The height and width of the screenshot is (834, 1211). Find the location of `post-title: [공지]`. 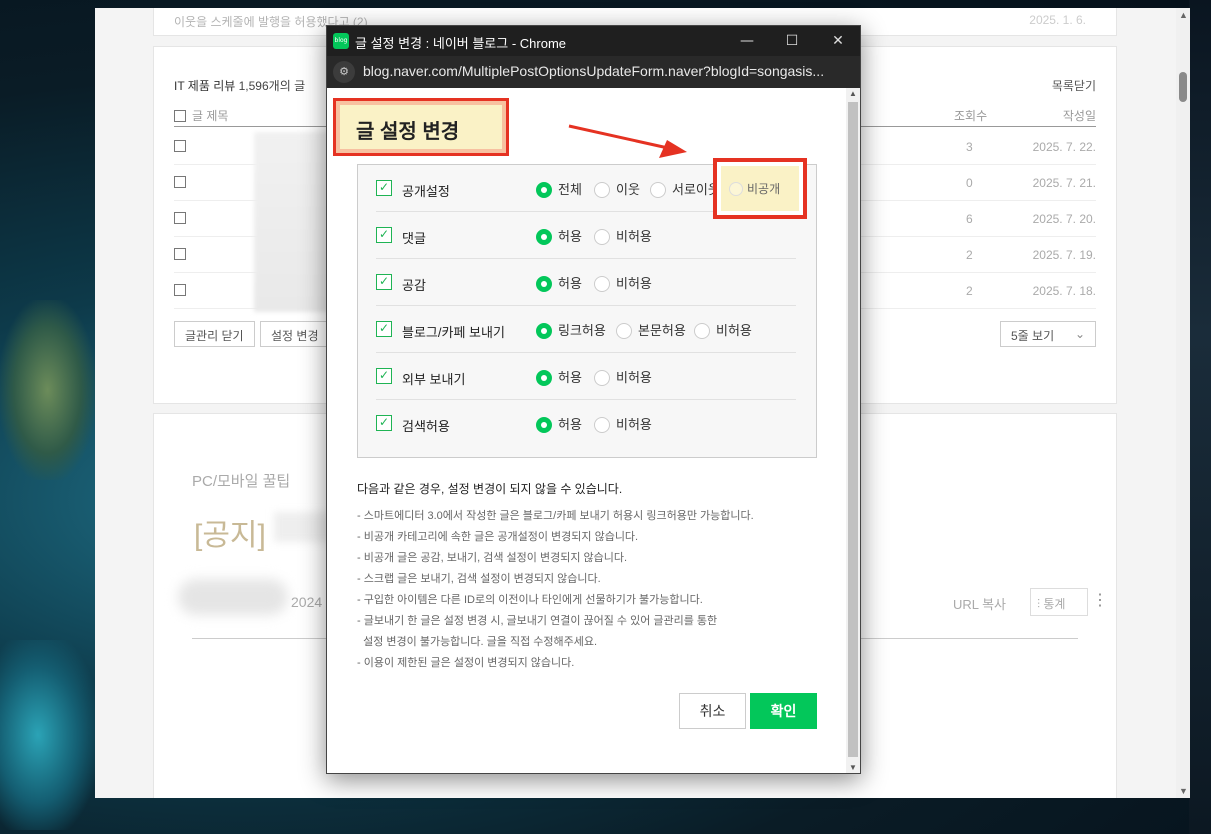

post-title: [공지] is located at coordinates (230, 535).